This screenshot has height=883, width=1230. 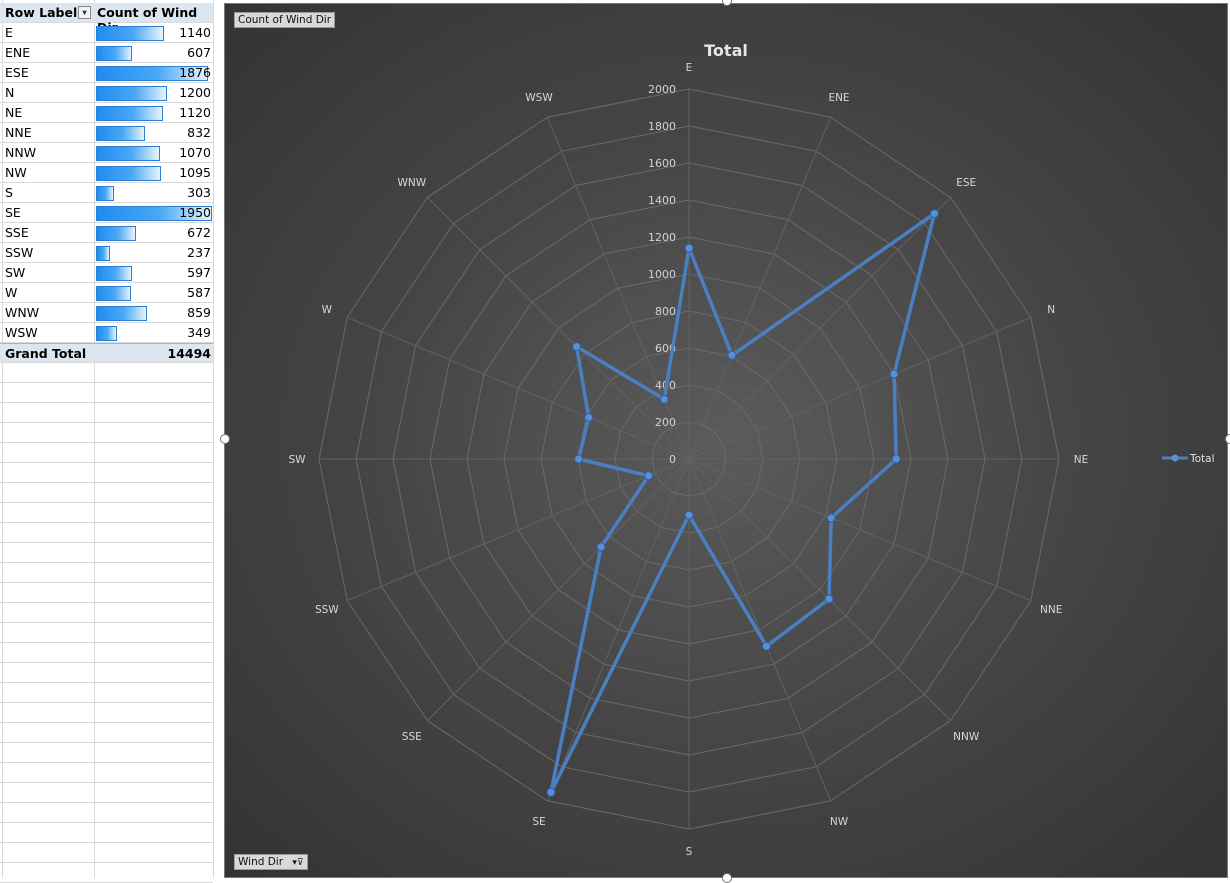 I want to click on pivot-row: N 1200, so click(x=106, y=93).